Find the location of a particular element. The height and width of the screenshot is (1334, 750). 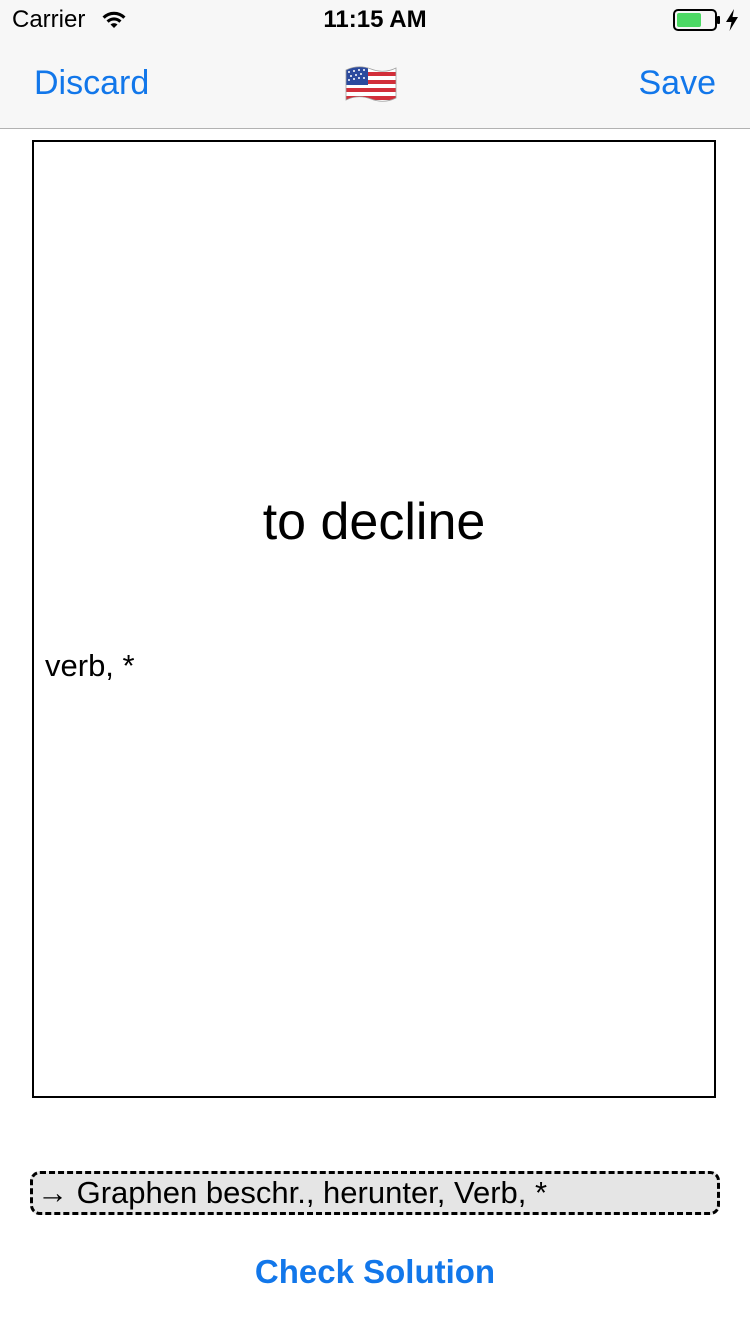

battery-icon is located at coordinates (696, 20).